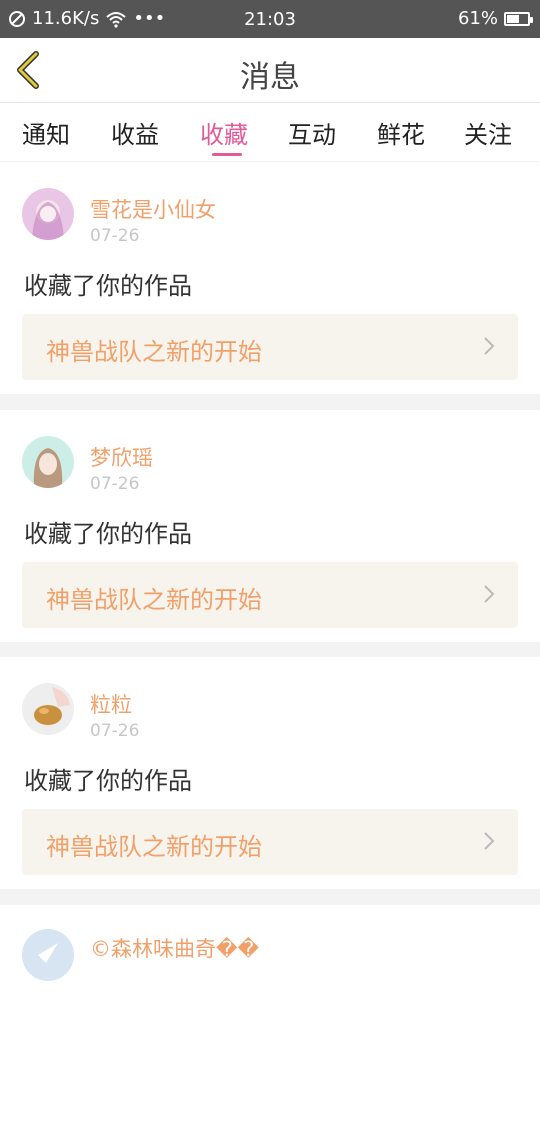 Image resolution: width=540 pixels, height=1137 pixels. Describe the element at coordinates (174, 948) in the screenshot. I see `user-name: ©森林味曲奇��` at that location.